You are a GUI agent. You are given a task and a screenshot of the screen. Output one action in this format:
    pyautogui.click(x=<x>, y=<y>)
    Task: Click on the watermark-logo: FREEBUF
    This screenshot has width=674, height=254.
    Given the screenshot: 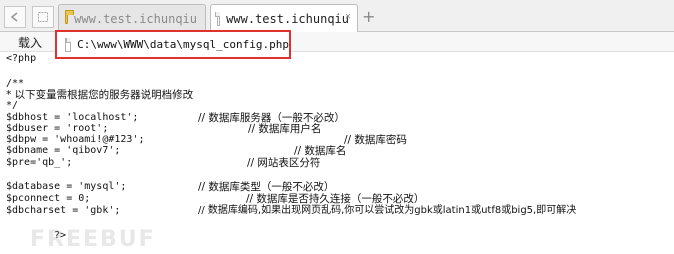 What is the action you would take?
    pyautogui.click(x=93, y=239)
    